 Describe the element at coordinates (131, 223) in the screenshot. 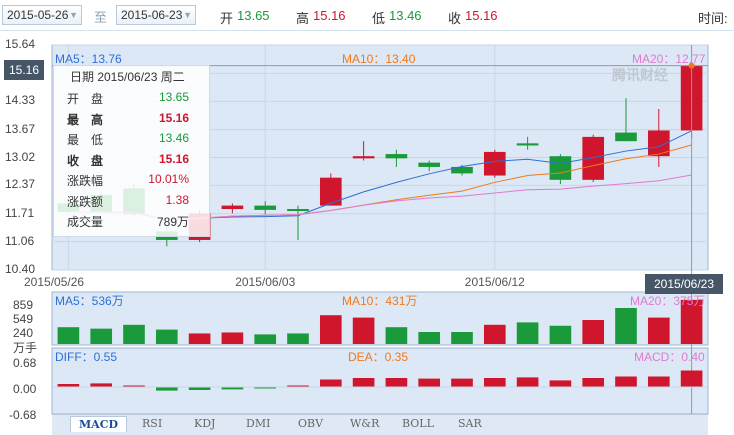

I see `info-row: 成交量 789万` at that location.